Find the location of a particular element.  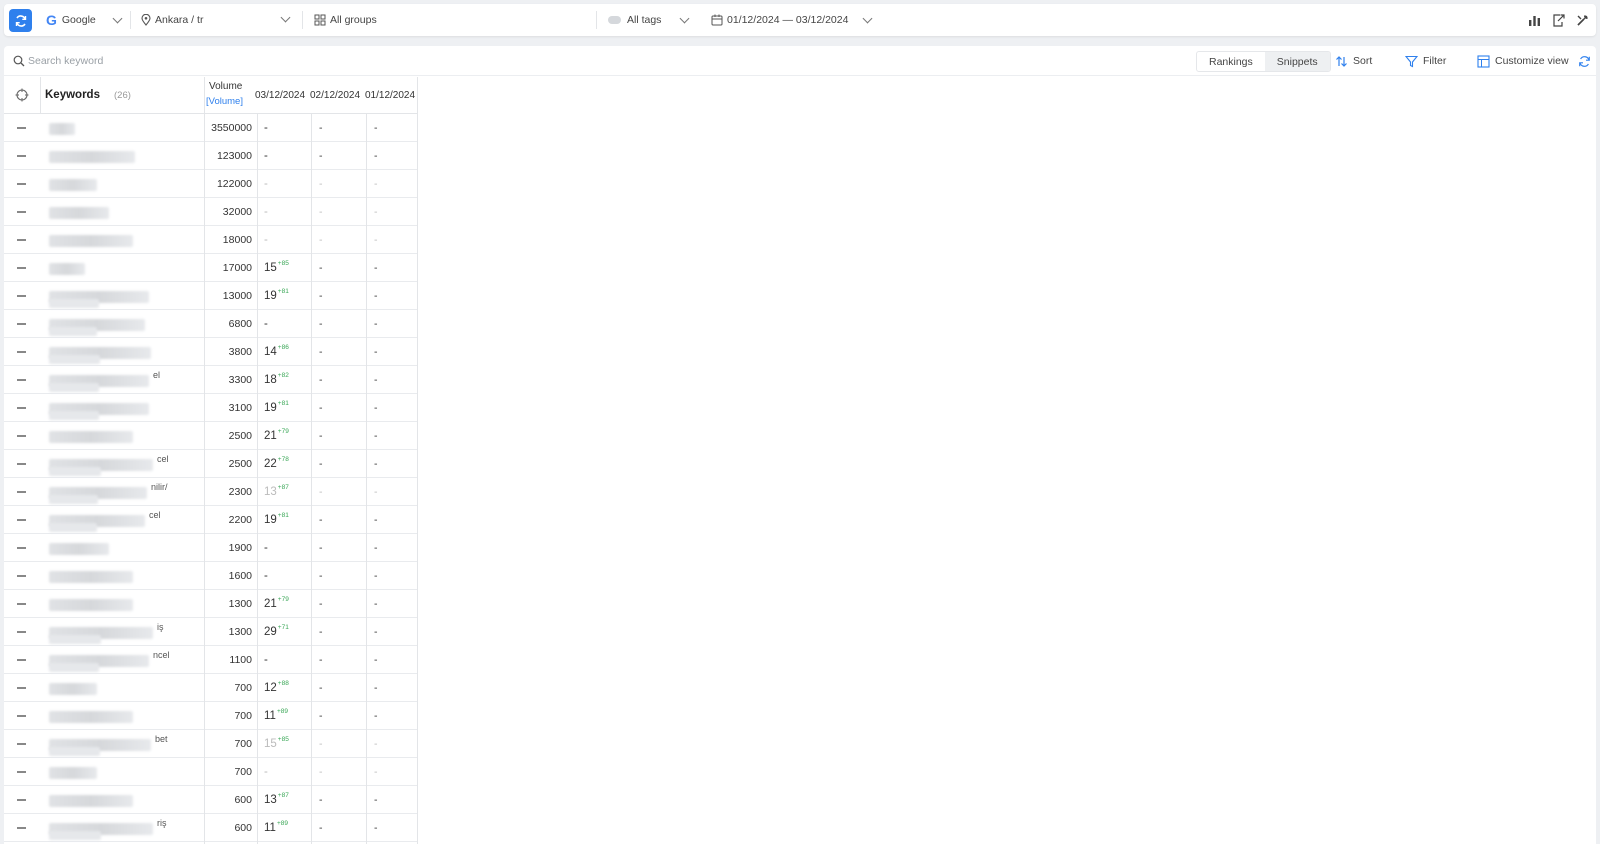

table-row: 32000- - - is located at coordinates (211, 212).